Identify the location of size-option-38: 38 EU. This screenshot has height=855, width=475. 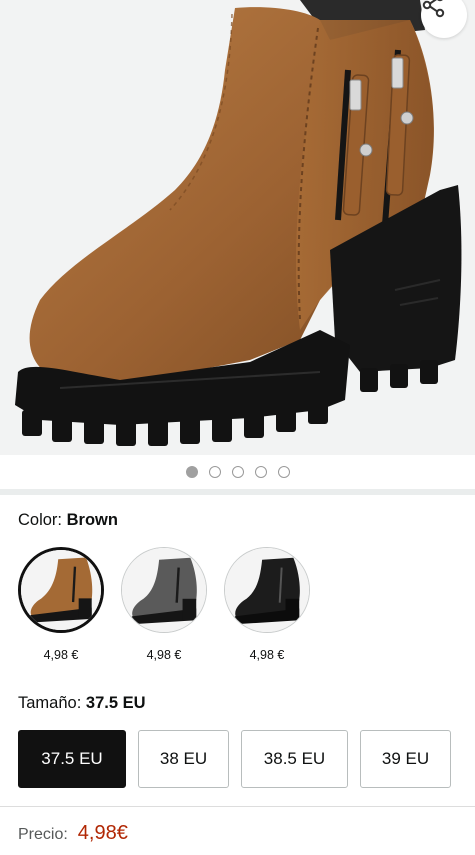
(183, 759).